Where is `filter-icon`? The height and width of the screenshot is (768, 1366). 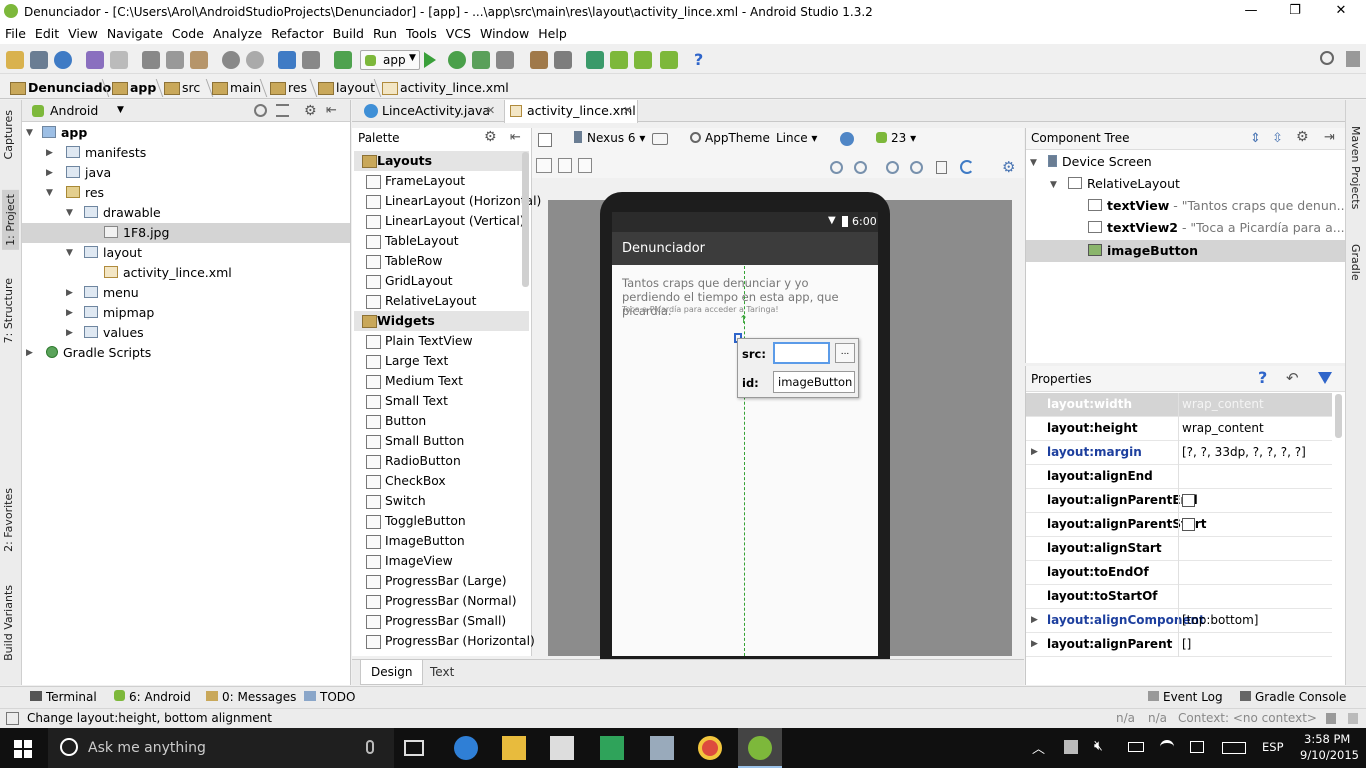 filter-icon is located at coordinates (1325, 378).